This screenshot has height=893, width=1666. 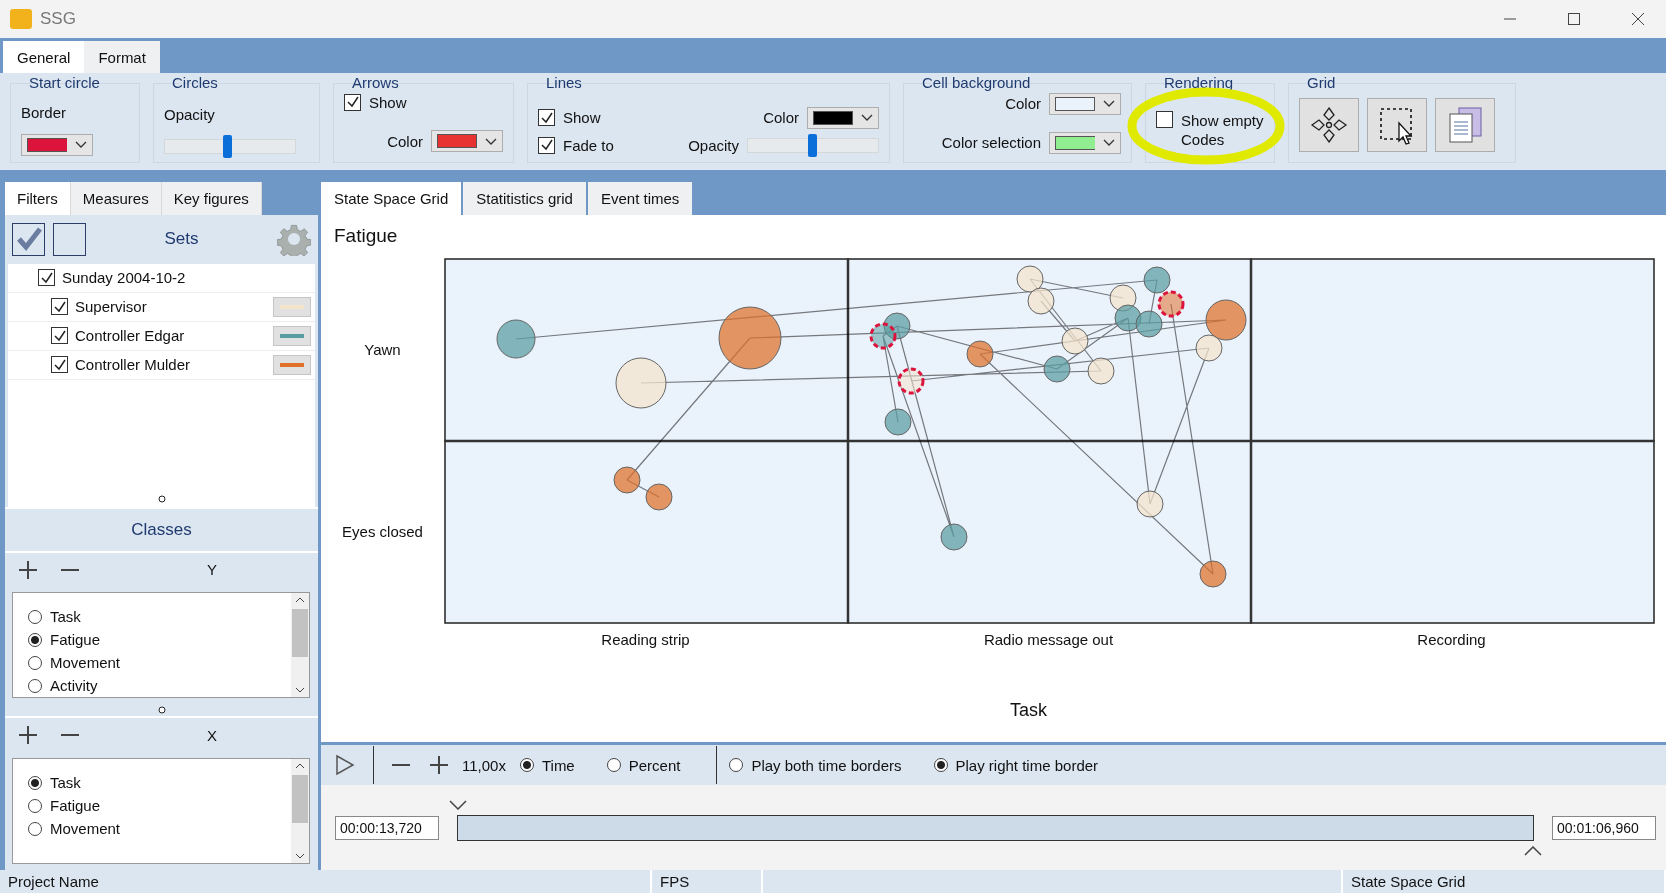 What do you see at coordinates (387, 827) in the screenshot?
I see `start-time-field: 00:00:13,720` at bounding box center [387, 827].